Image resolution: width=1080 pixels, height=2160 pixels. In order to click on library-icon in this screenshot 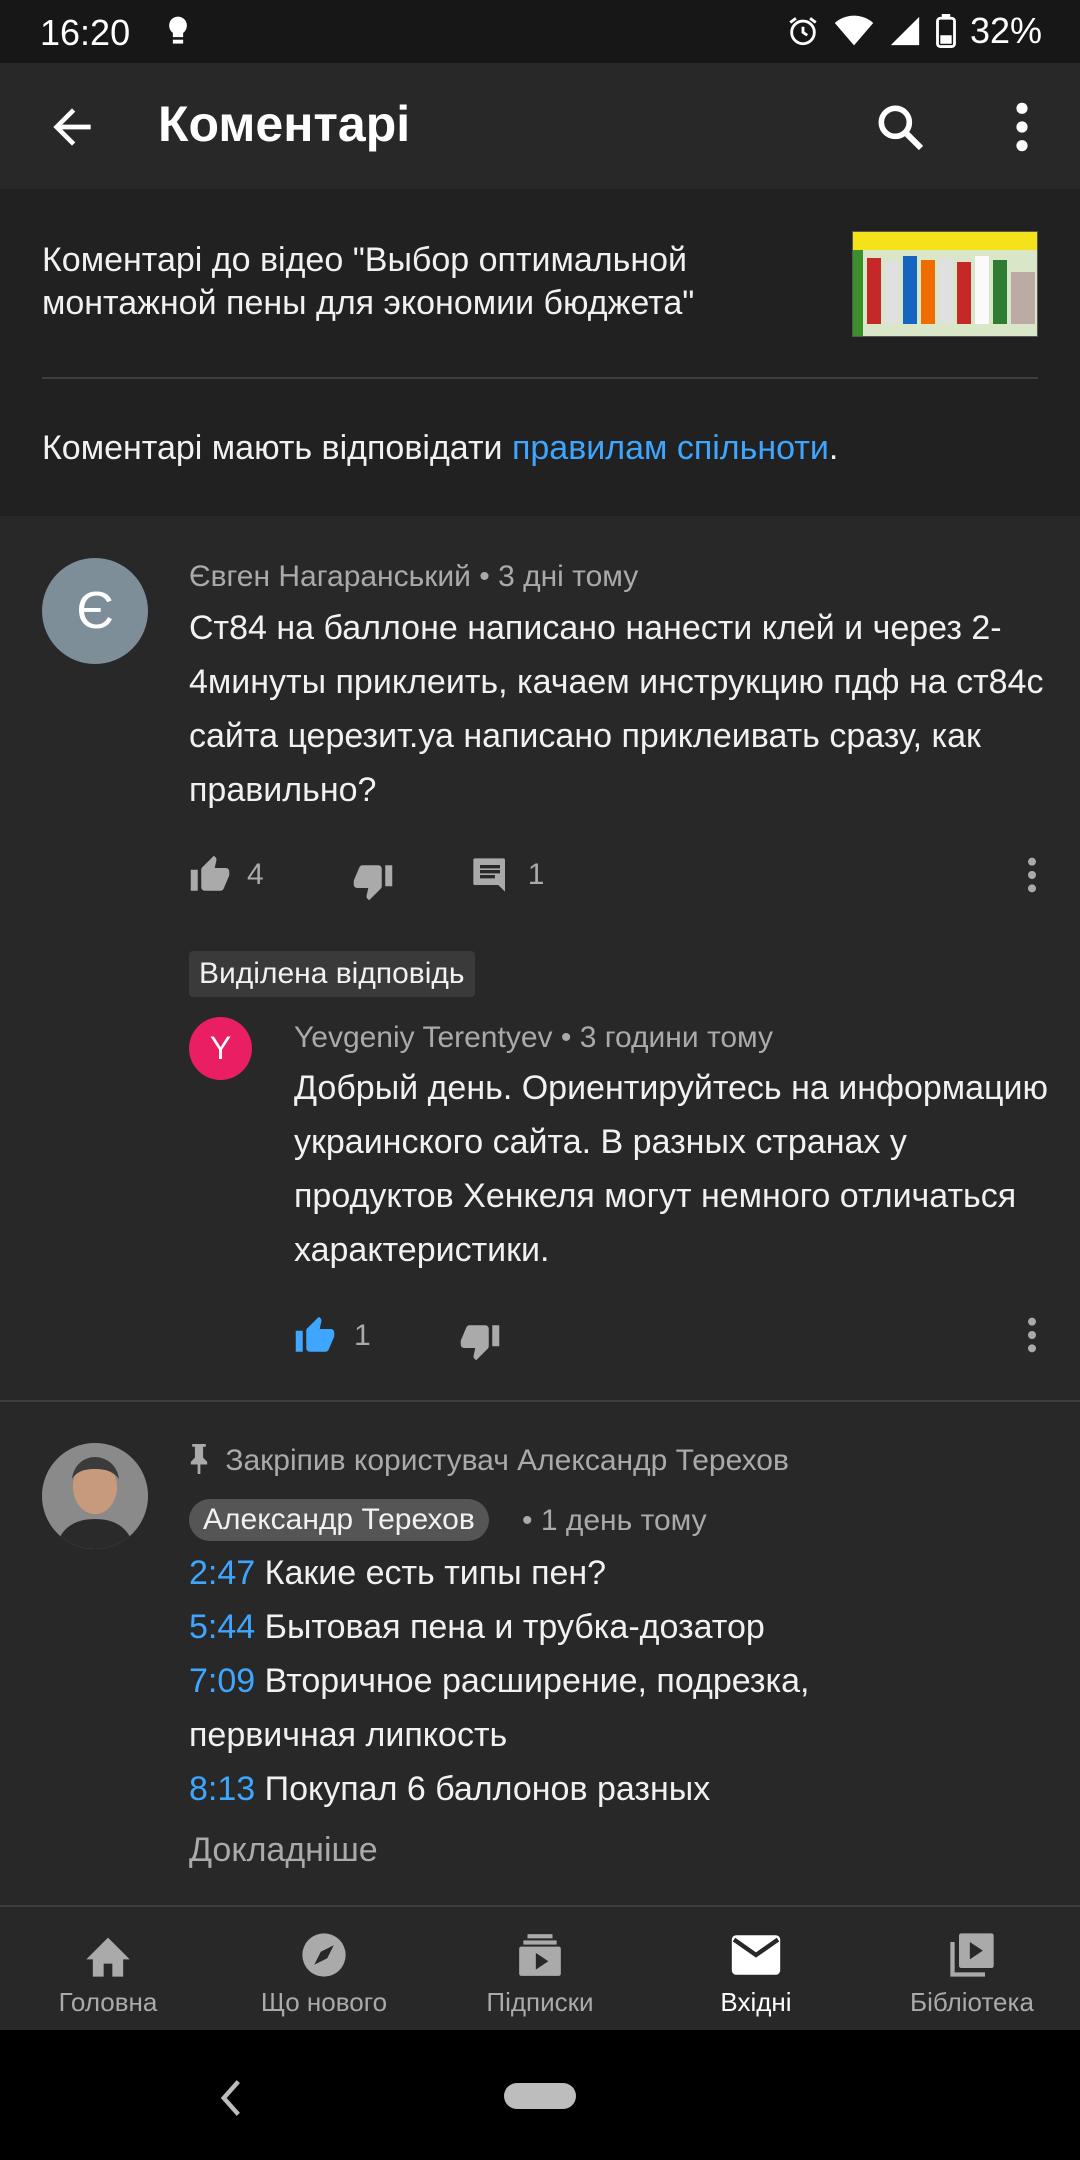, I will do `click(972, 1955)`.